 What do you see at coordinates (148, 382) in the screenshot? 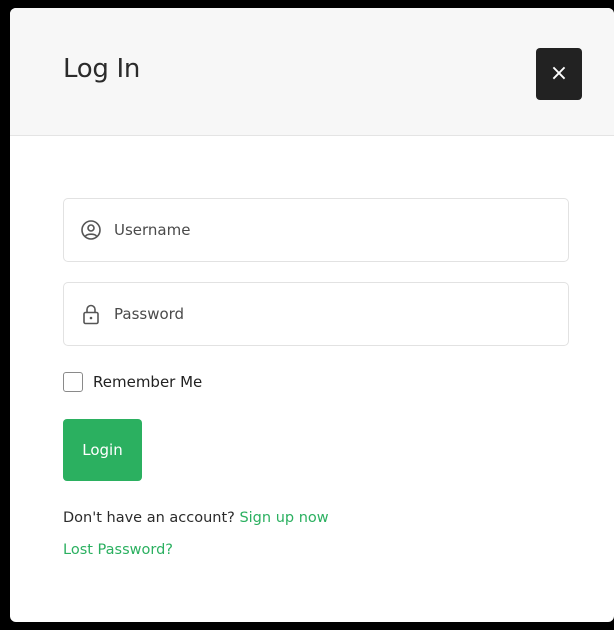
I see `remember-me-label: Remember Me` at bounding box center [148, 382].